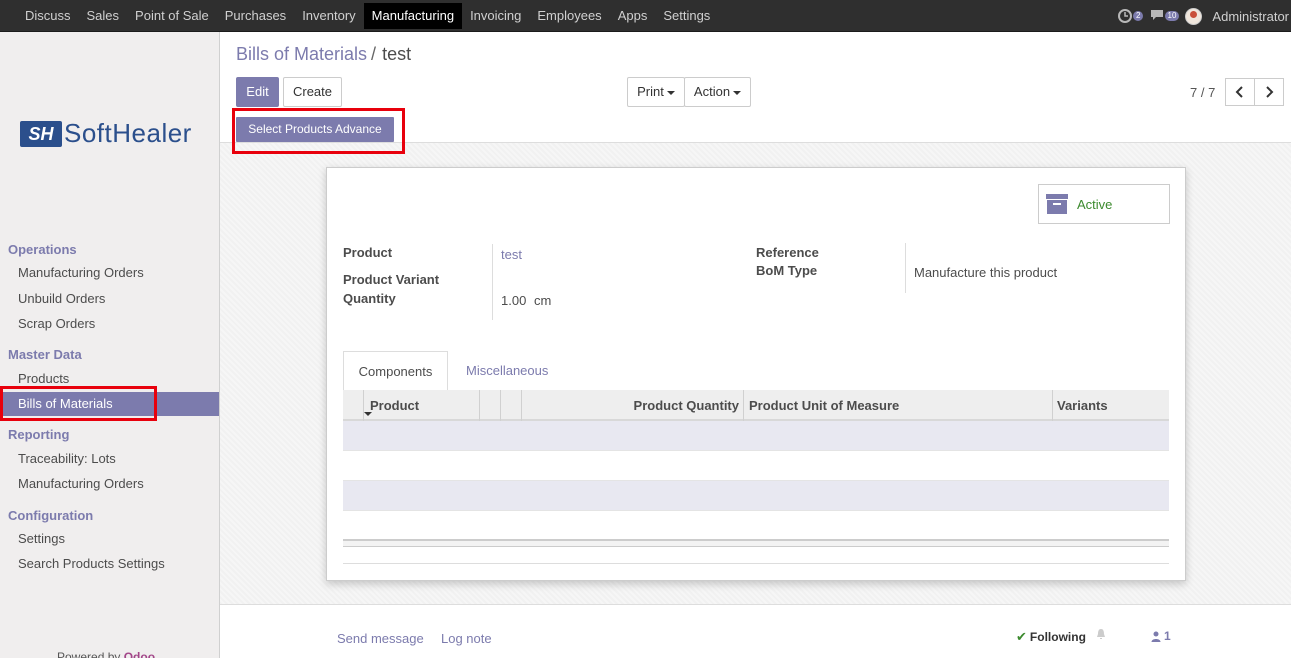  What do you see at coordinates (1250, 16) in the screenshot?
I see `user-name: Administrator` at bounding box center [1250, 16].